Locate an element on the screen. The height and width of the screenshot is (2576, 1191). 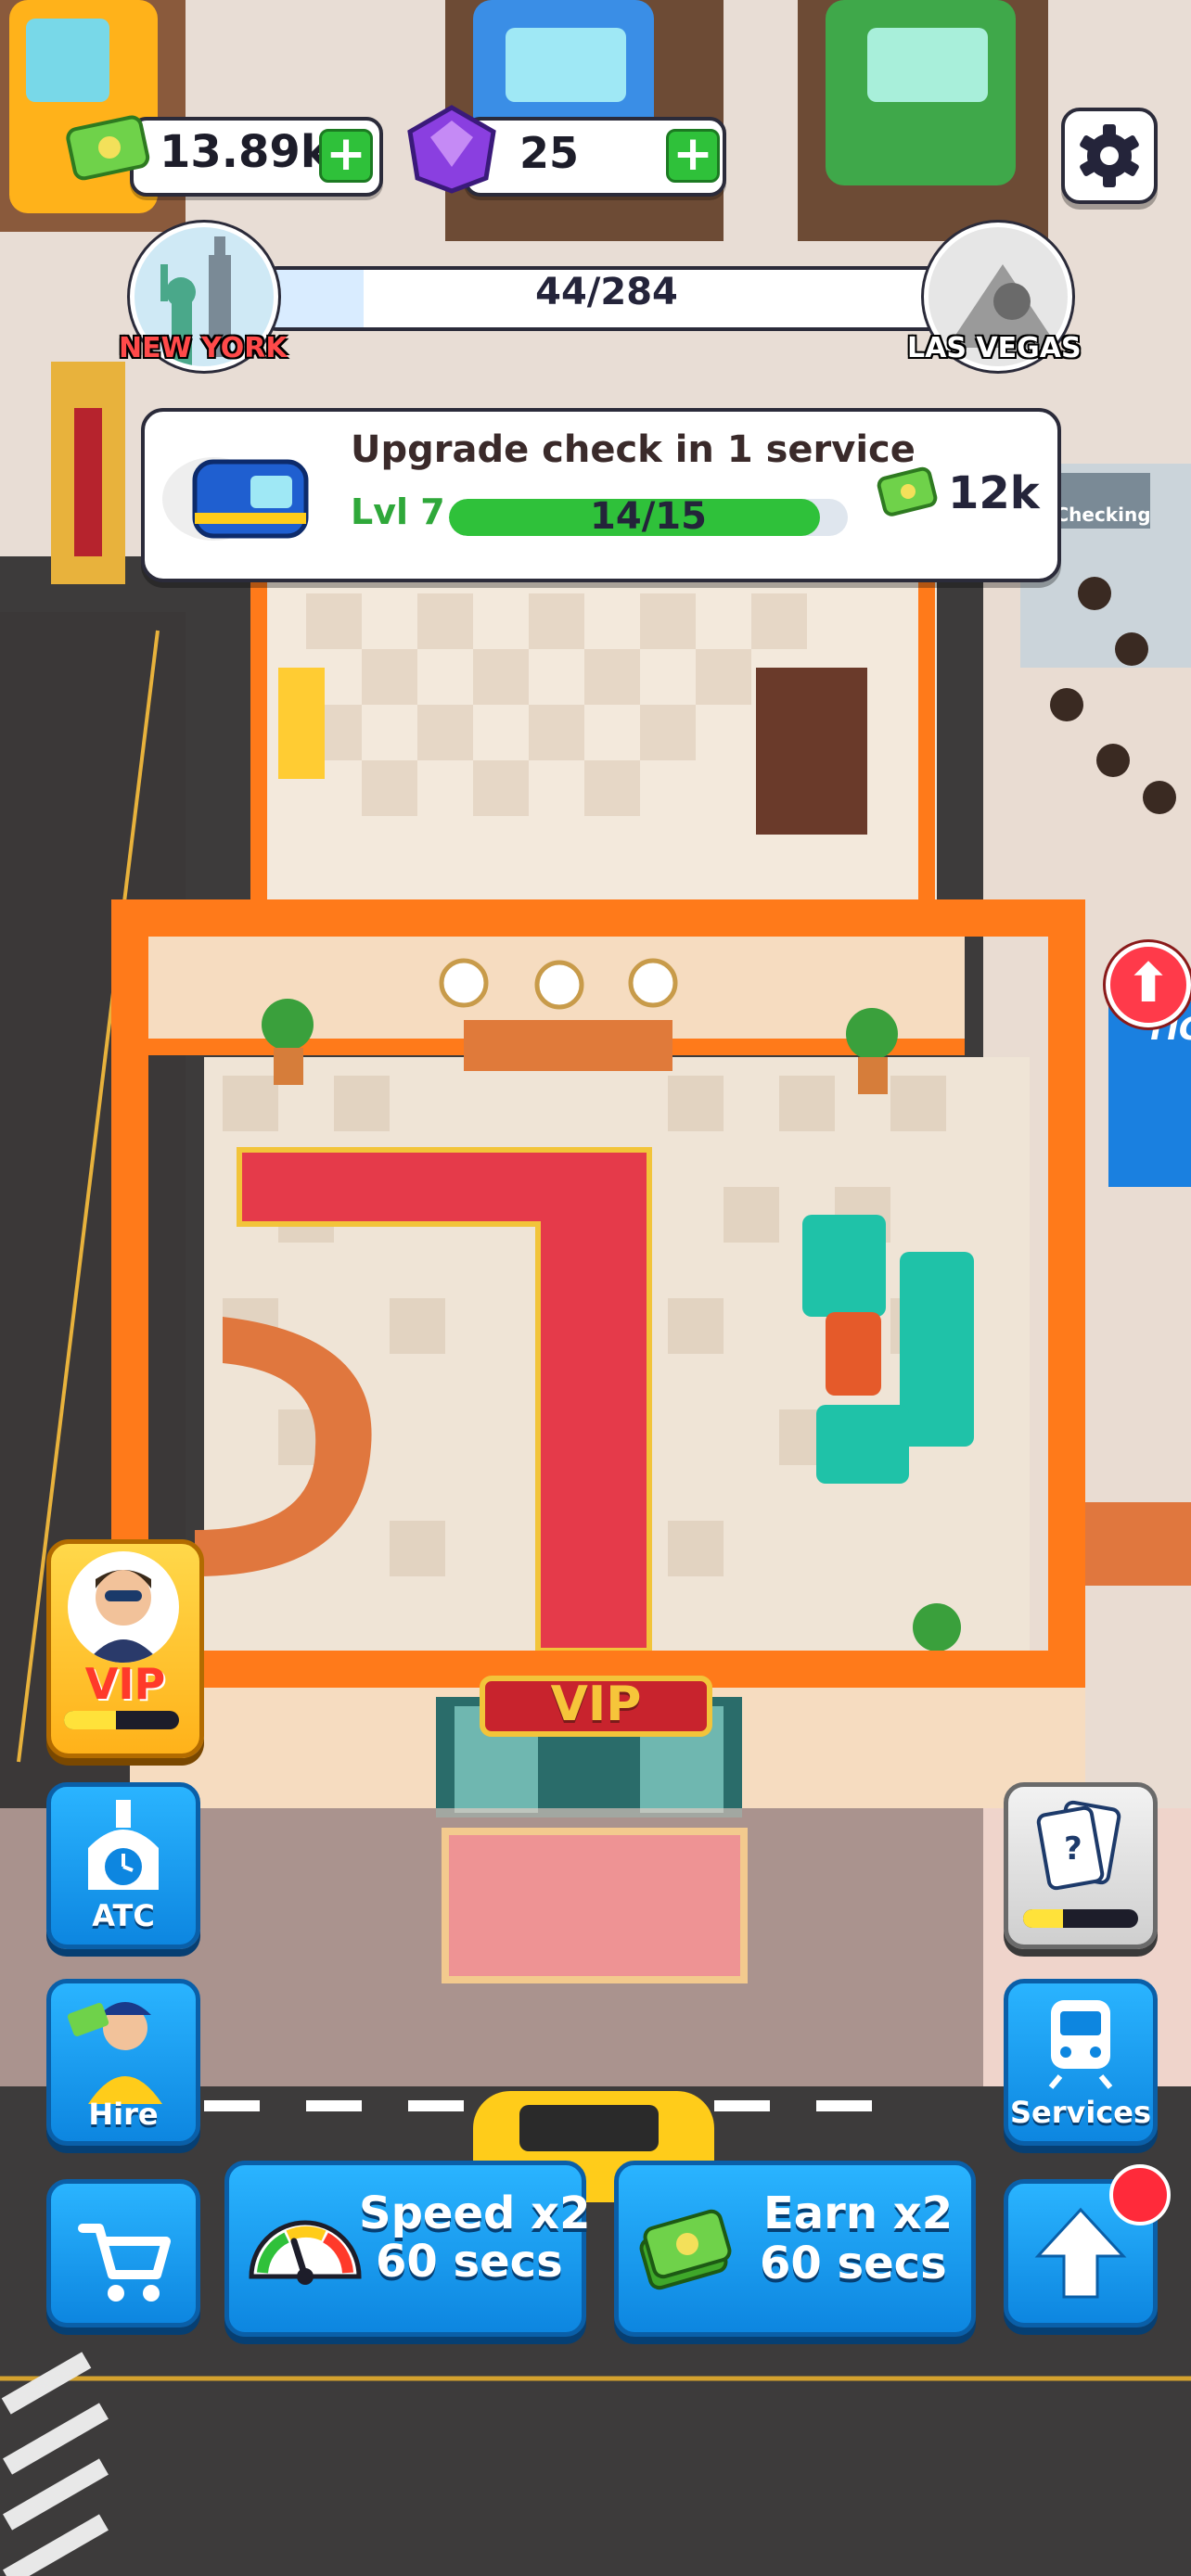
cash-amount: 13.89k is located at coordinates (245, 152).